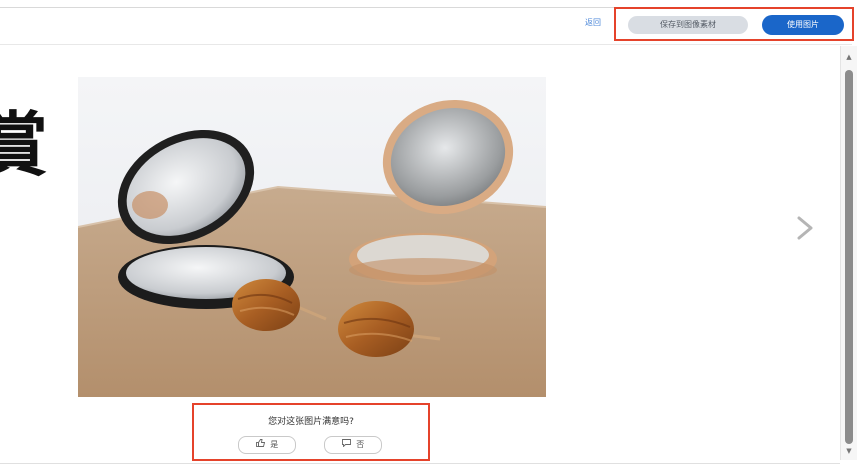  I want to click on feedback-yes-button: 是, so click(267, 445).